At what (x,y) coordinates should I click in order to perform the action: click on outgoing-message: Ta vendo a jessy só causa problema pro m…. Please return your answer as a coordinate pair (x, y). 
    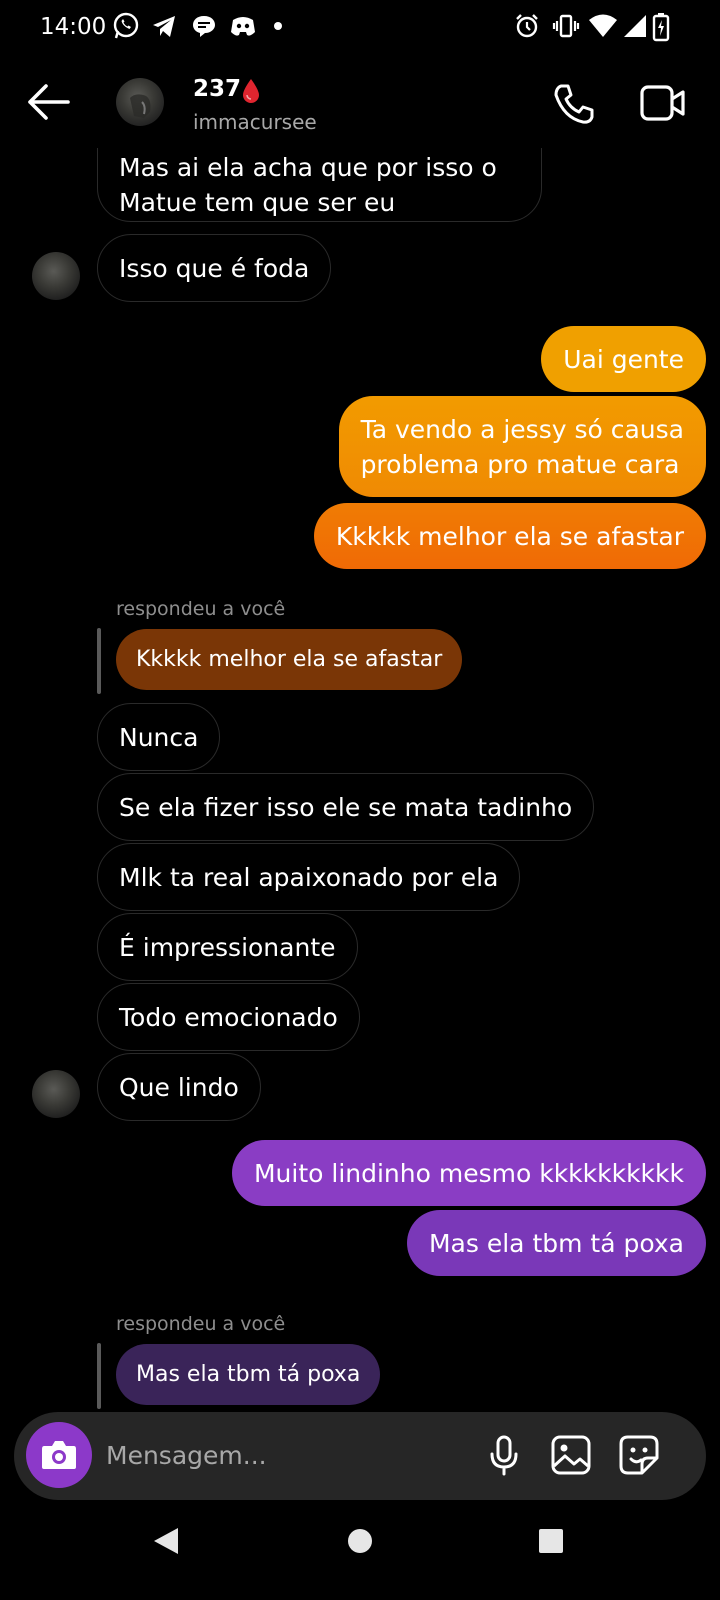
    Looking at the image, I should click on (522, 446).